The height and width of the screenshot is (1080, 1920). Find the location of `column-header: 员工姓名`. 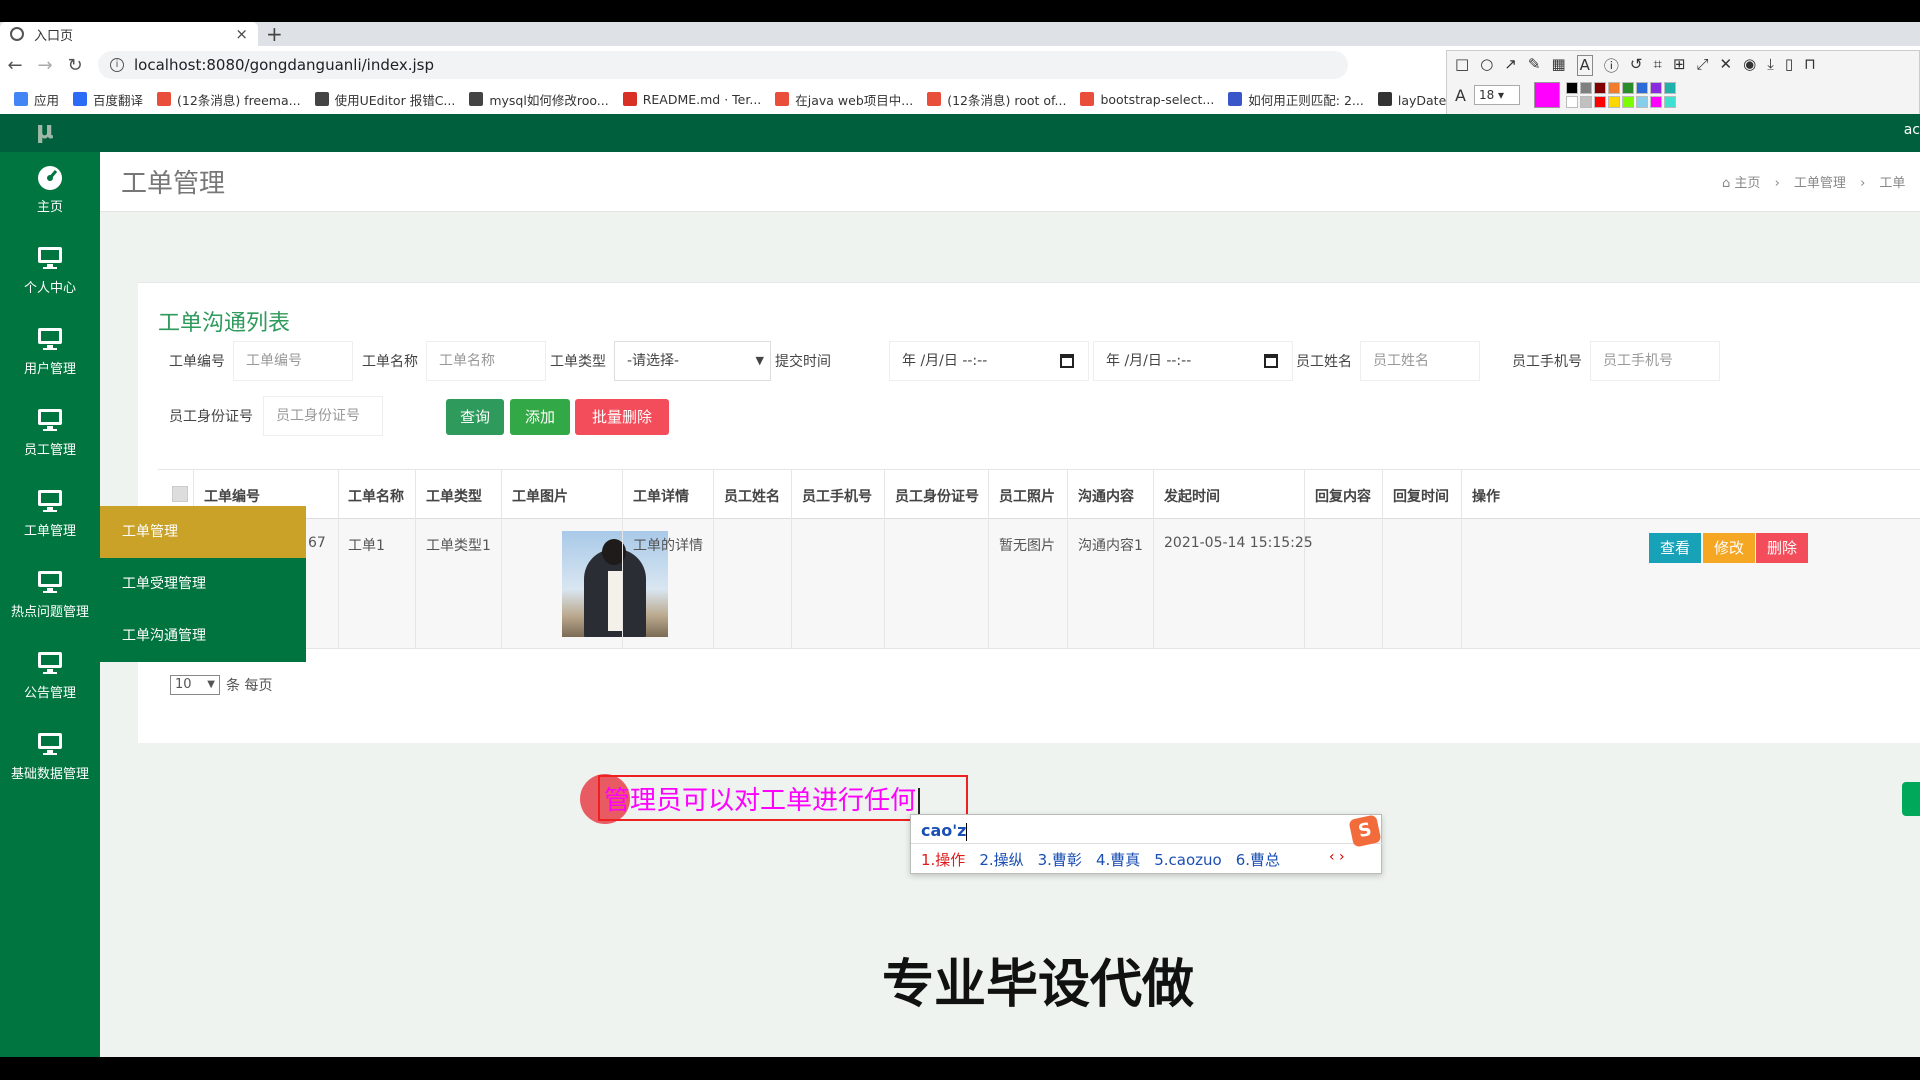

column-header: 员工姓名 is located at coordinates (752, 496).